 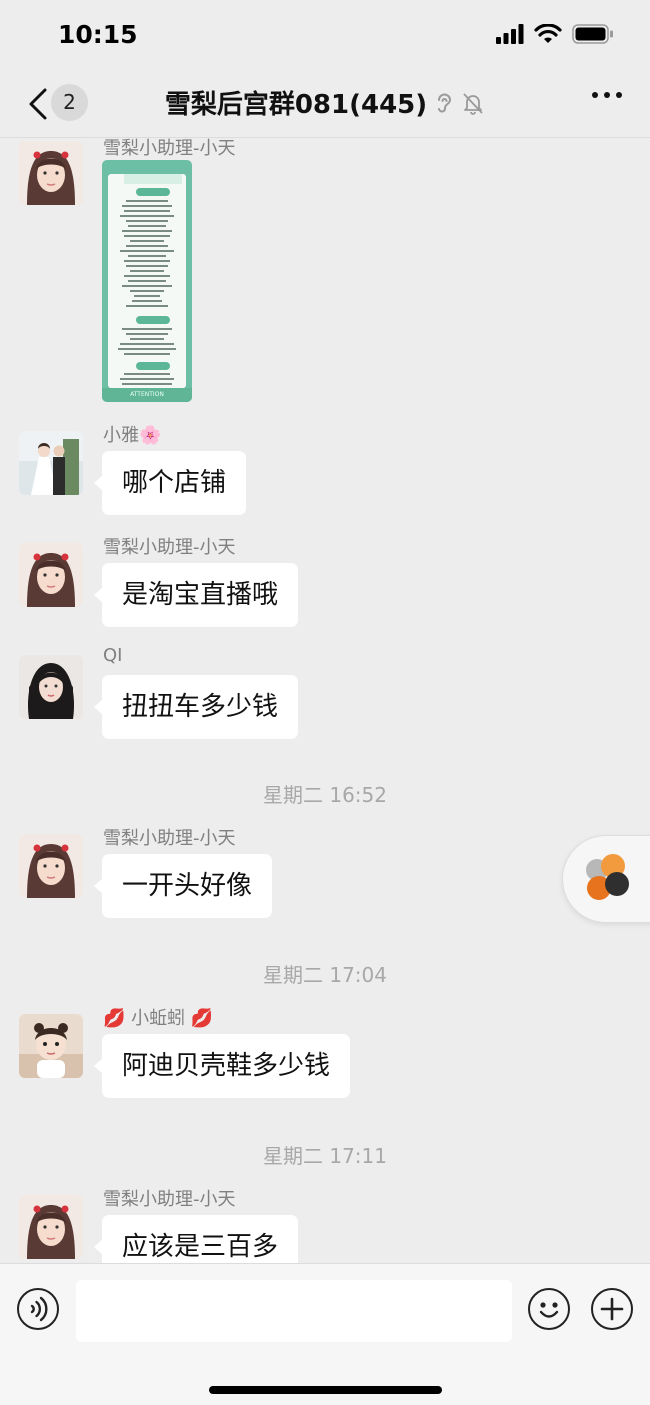 I want to click on title-wrap: 雪梨后宫群081(445), so click(x=325, y=102).